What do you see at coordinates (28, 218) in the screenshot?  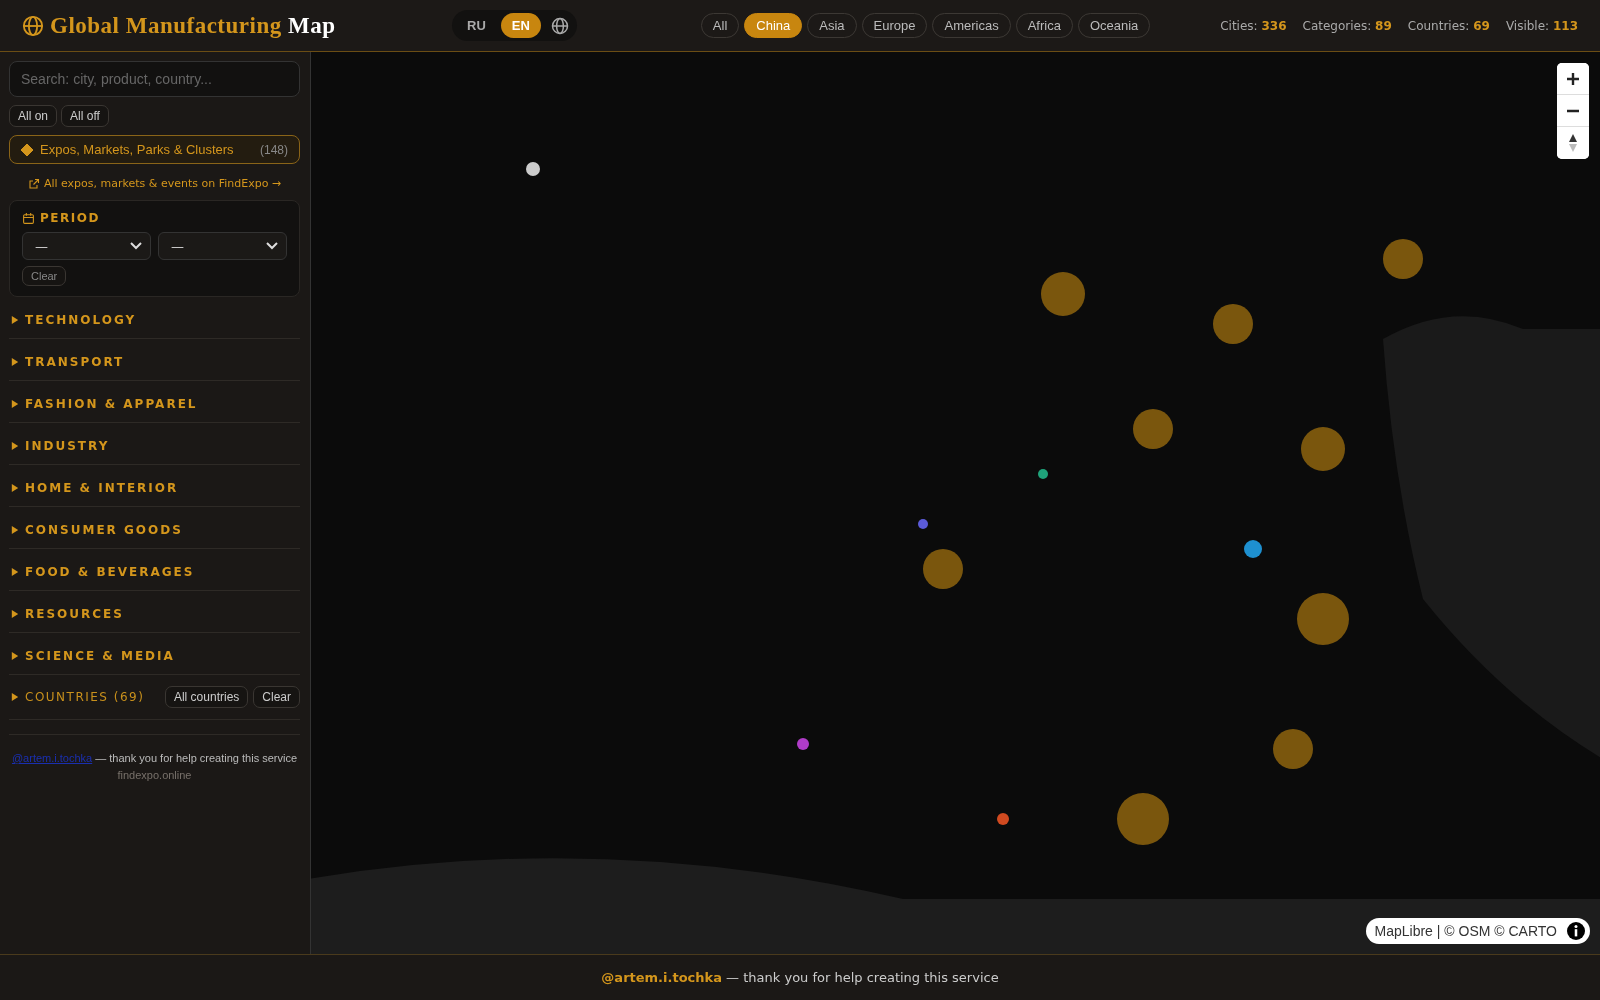 I see `calendar-icon` at bounding box center [28, 218].